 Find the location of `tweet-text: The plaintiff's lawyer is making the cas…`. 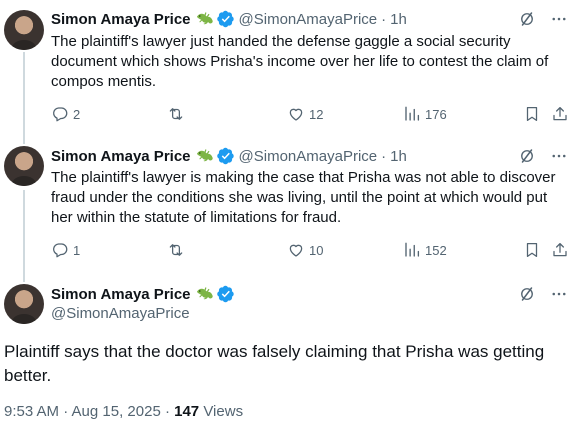

tweet-text: The plaintiff's lawyer is making the cas… is located at coordinates (303, 197).